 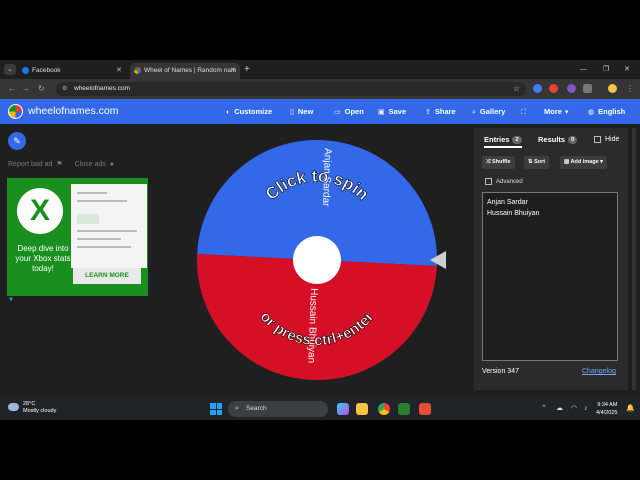 What do you see at coordinates (513, 213) in the screenshot?
I see `entry-line: Hussain Bhuiyan` at bounding box center [513, 213].